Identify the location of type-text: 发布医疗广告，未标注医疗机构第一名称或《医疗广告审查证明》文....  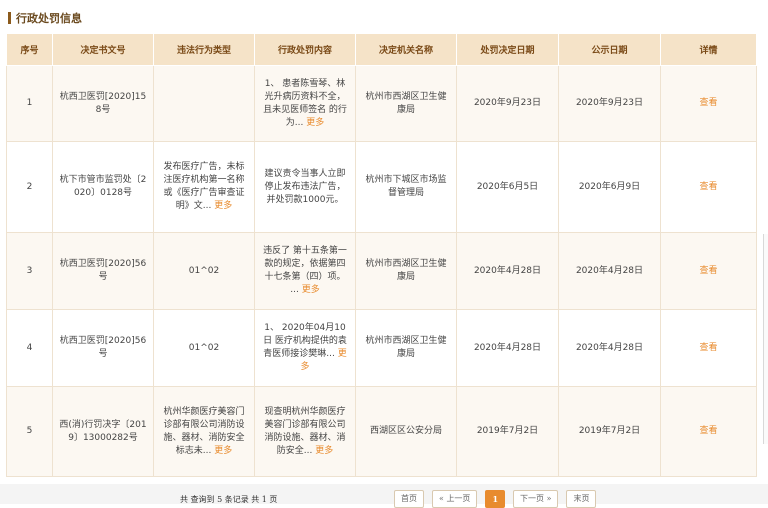
(204, 186).